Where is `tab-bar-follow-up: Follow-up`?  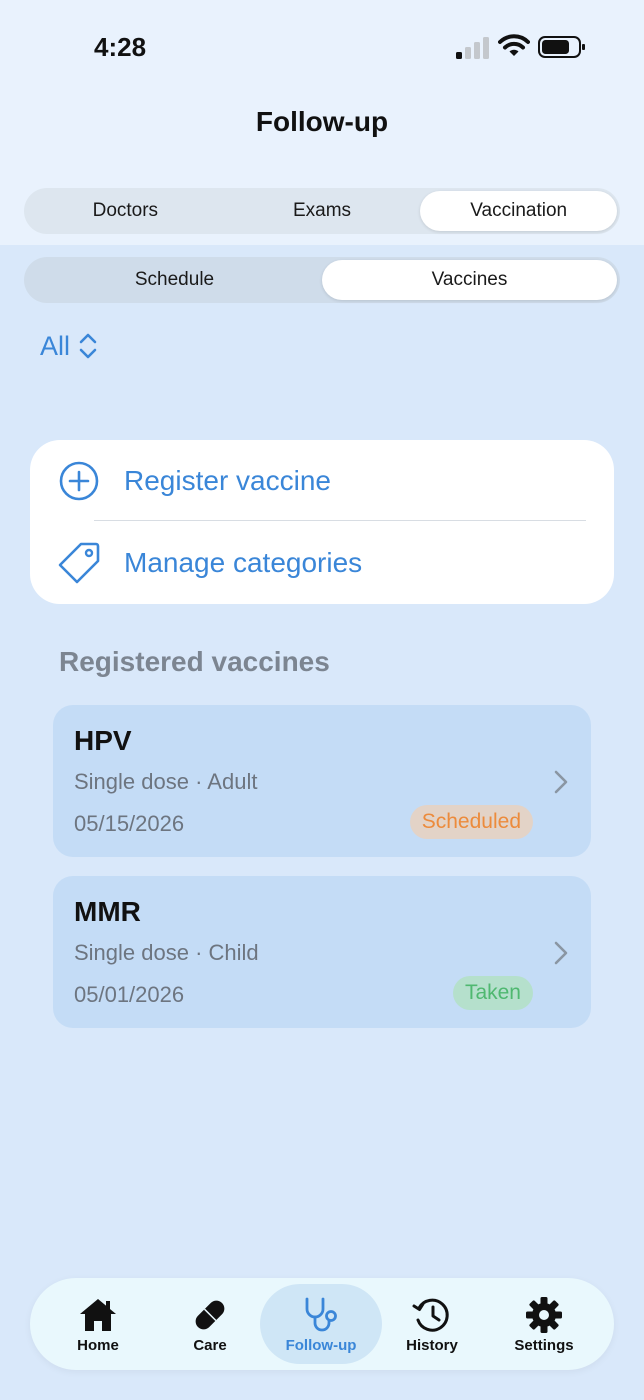
tab-bar-follow-up: Follow-up is located at coordinates (321, 1324).